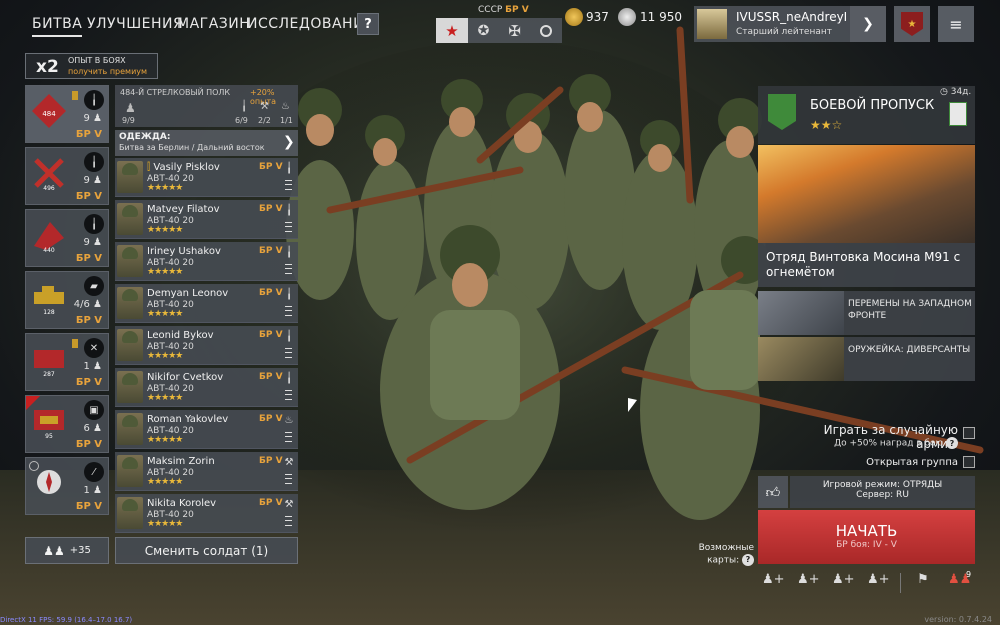 The width and height of the screenshot is (1000, 625). Describe the element at coordinates (206, 219) in the screenshot. I see `soldier-row: Matvey Filatov АВТ-40 20 ★★★★★ БР V ╽` at that location.